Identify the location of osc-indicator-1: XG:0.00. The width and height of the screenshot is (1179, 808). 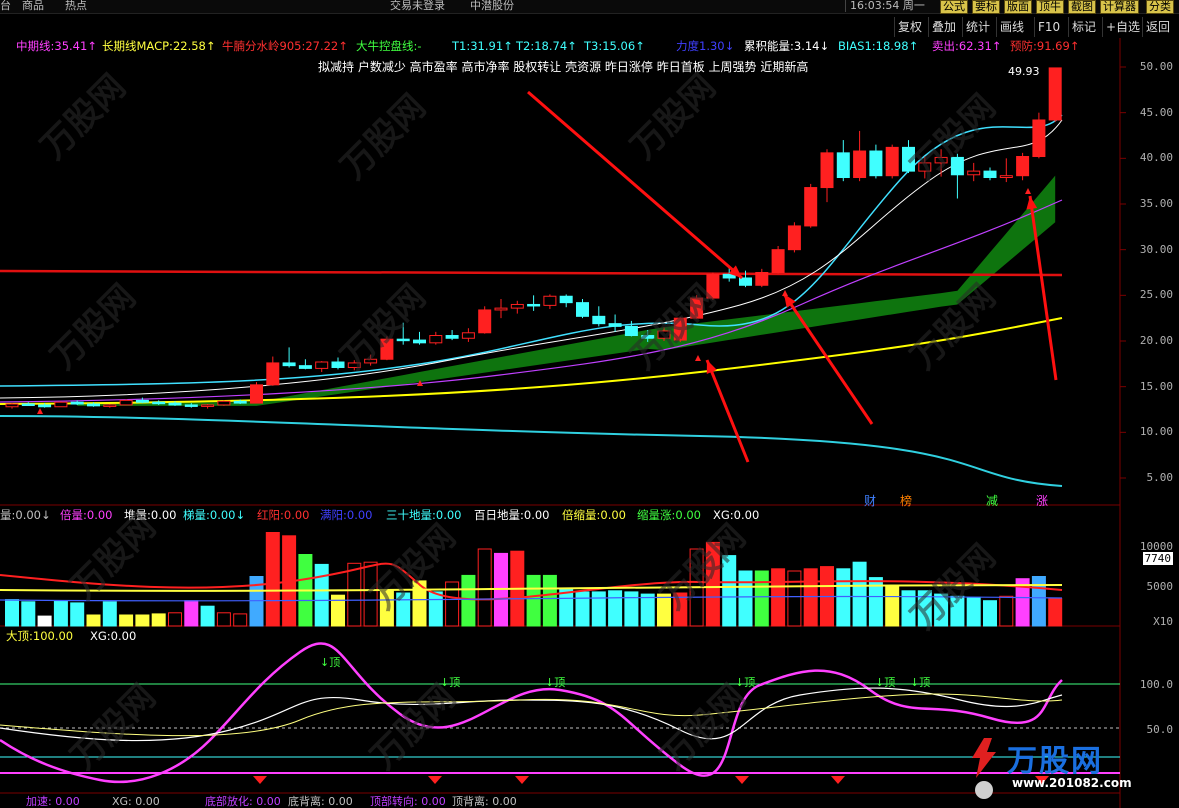
(113, 636).